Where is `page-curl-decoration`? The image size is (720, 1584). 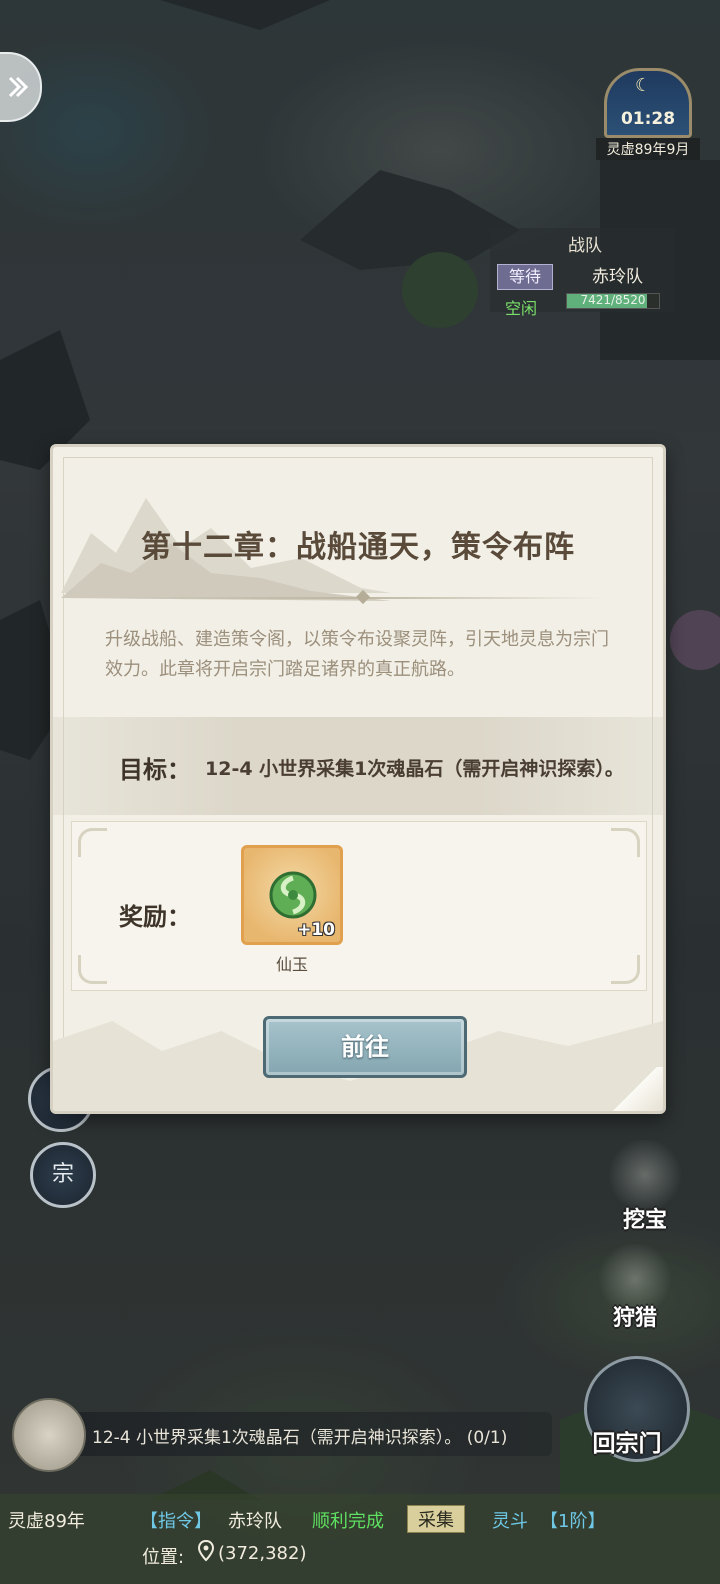 page-curl-decoration is located at coordinates (635, 1089).